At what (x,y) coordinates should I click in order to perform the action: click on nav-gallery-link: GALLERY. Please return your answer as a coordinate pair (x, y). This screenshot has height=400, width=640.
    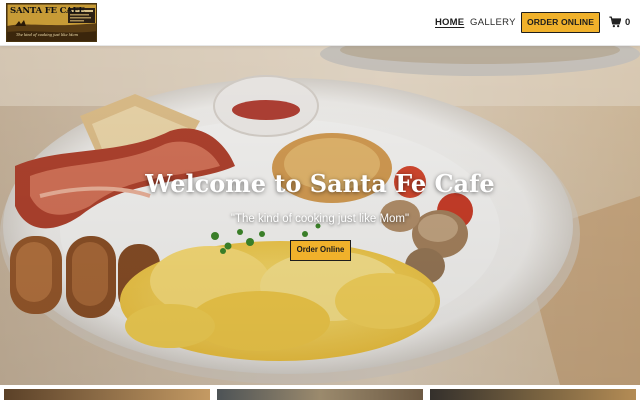
    Looking at the image, I should click on (493, 22).